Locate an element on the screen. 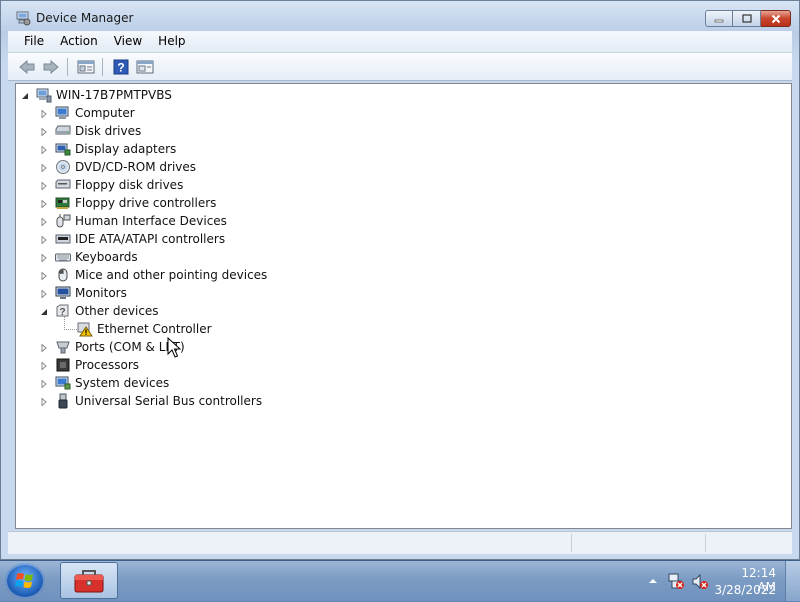 Image resolution: width=800 pixels, height=602 pixels. tree-category-item: System devices is located at coordinates (112, 383).